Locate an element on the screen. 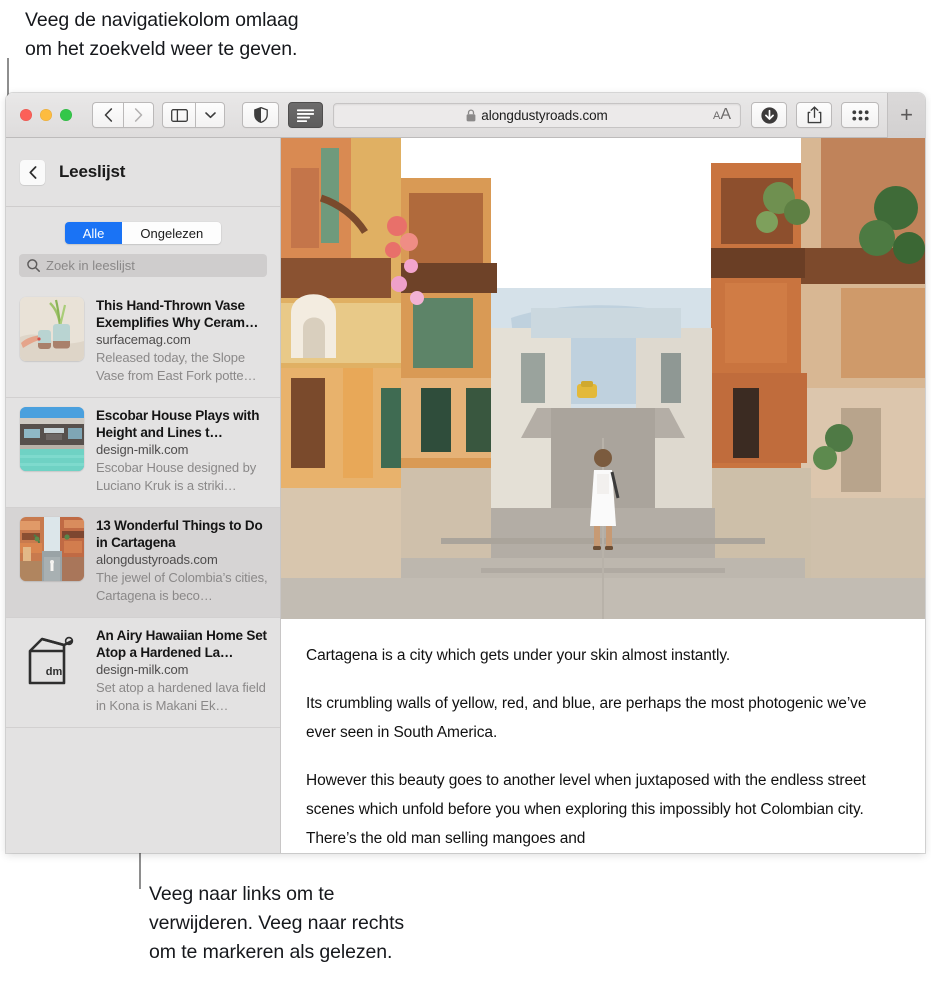  minimize-window-button is located at coordinates (46, 115).